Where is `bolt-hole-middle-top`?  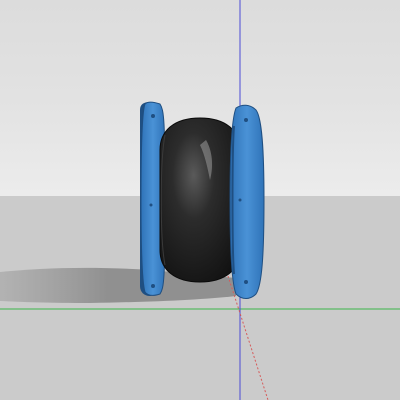 bolt-hole-middle-top is located at coordinates (240, 200).